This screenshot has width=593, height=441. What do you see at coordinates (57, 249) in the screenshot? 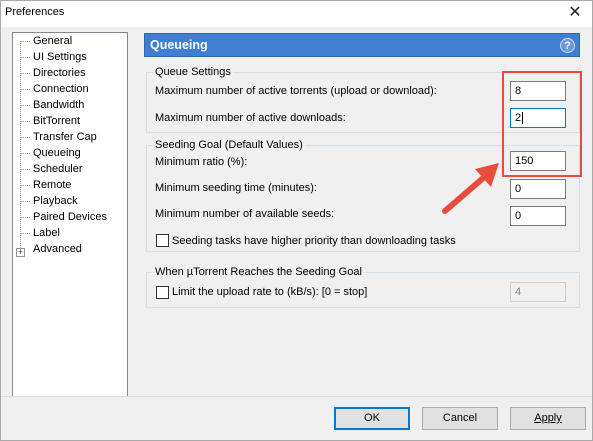
I see `sidebar-item-advanced: Advanced` at bounding box center [57, 249].